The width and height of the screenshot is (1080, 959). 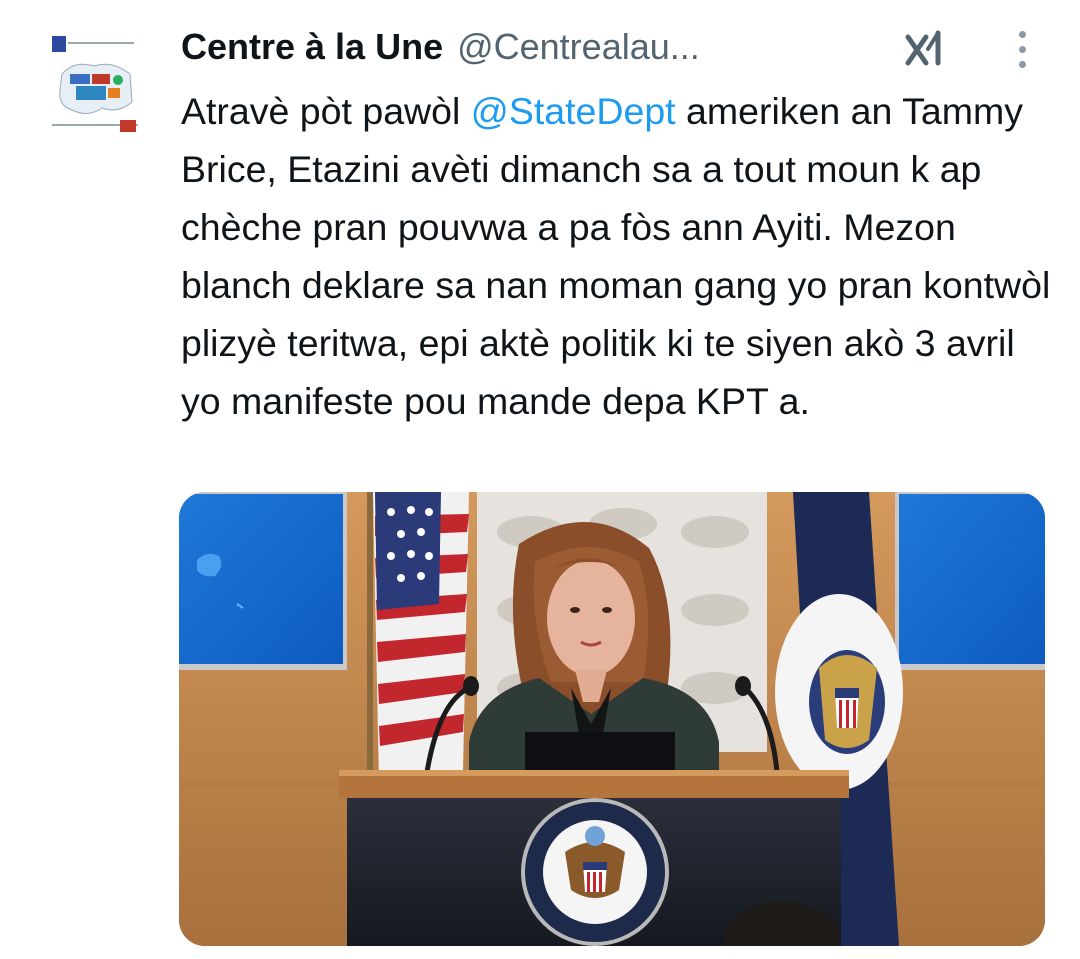 I want to click on grok-icon, so click(x=923, y=48).